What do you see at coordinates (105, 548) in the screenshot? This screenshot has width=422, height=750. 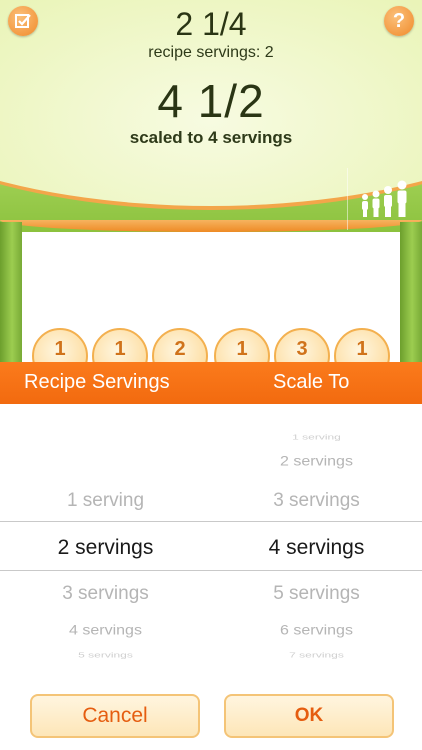 I see `picker-row-selected: 2 servings` at bounding box center [105, 548].